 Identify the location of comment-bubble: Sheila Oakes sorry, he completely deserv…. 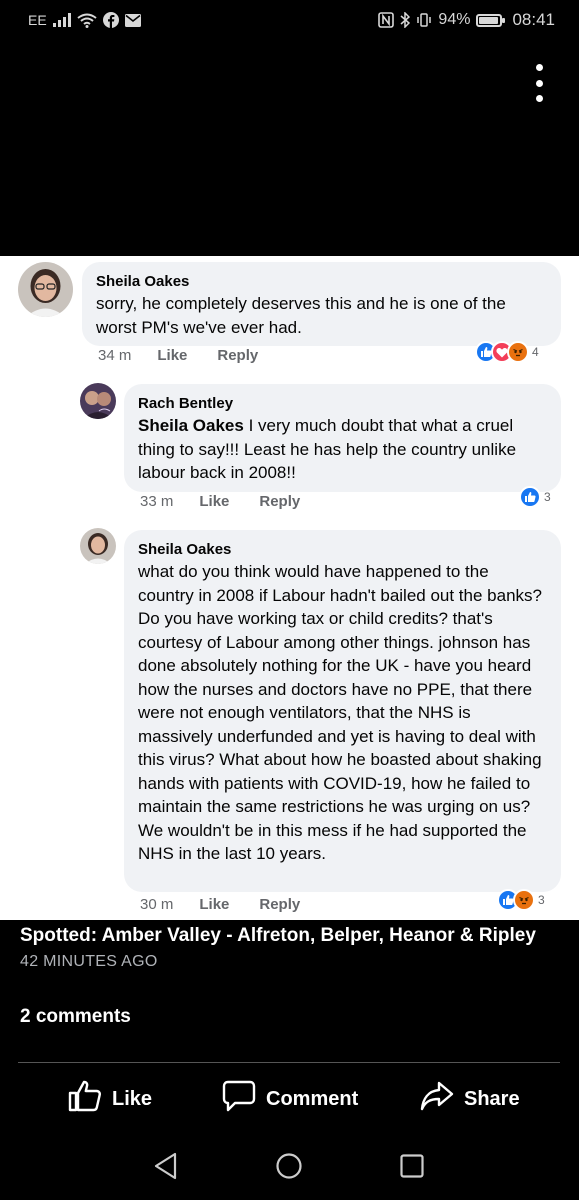
(321, 304).